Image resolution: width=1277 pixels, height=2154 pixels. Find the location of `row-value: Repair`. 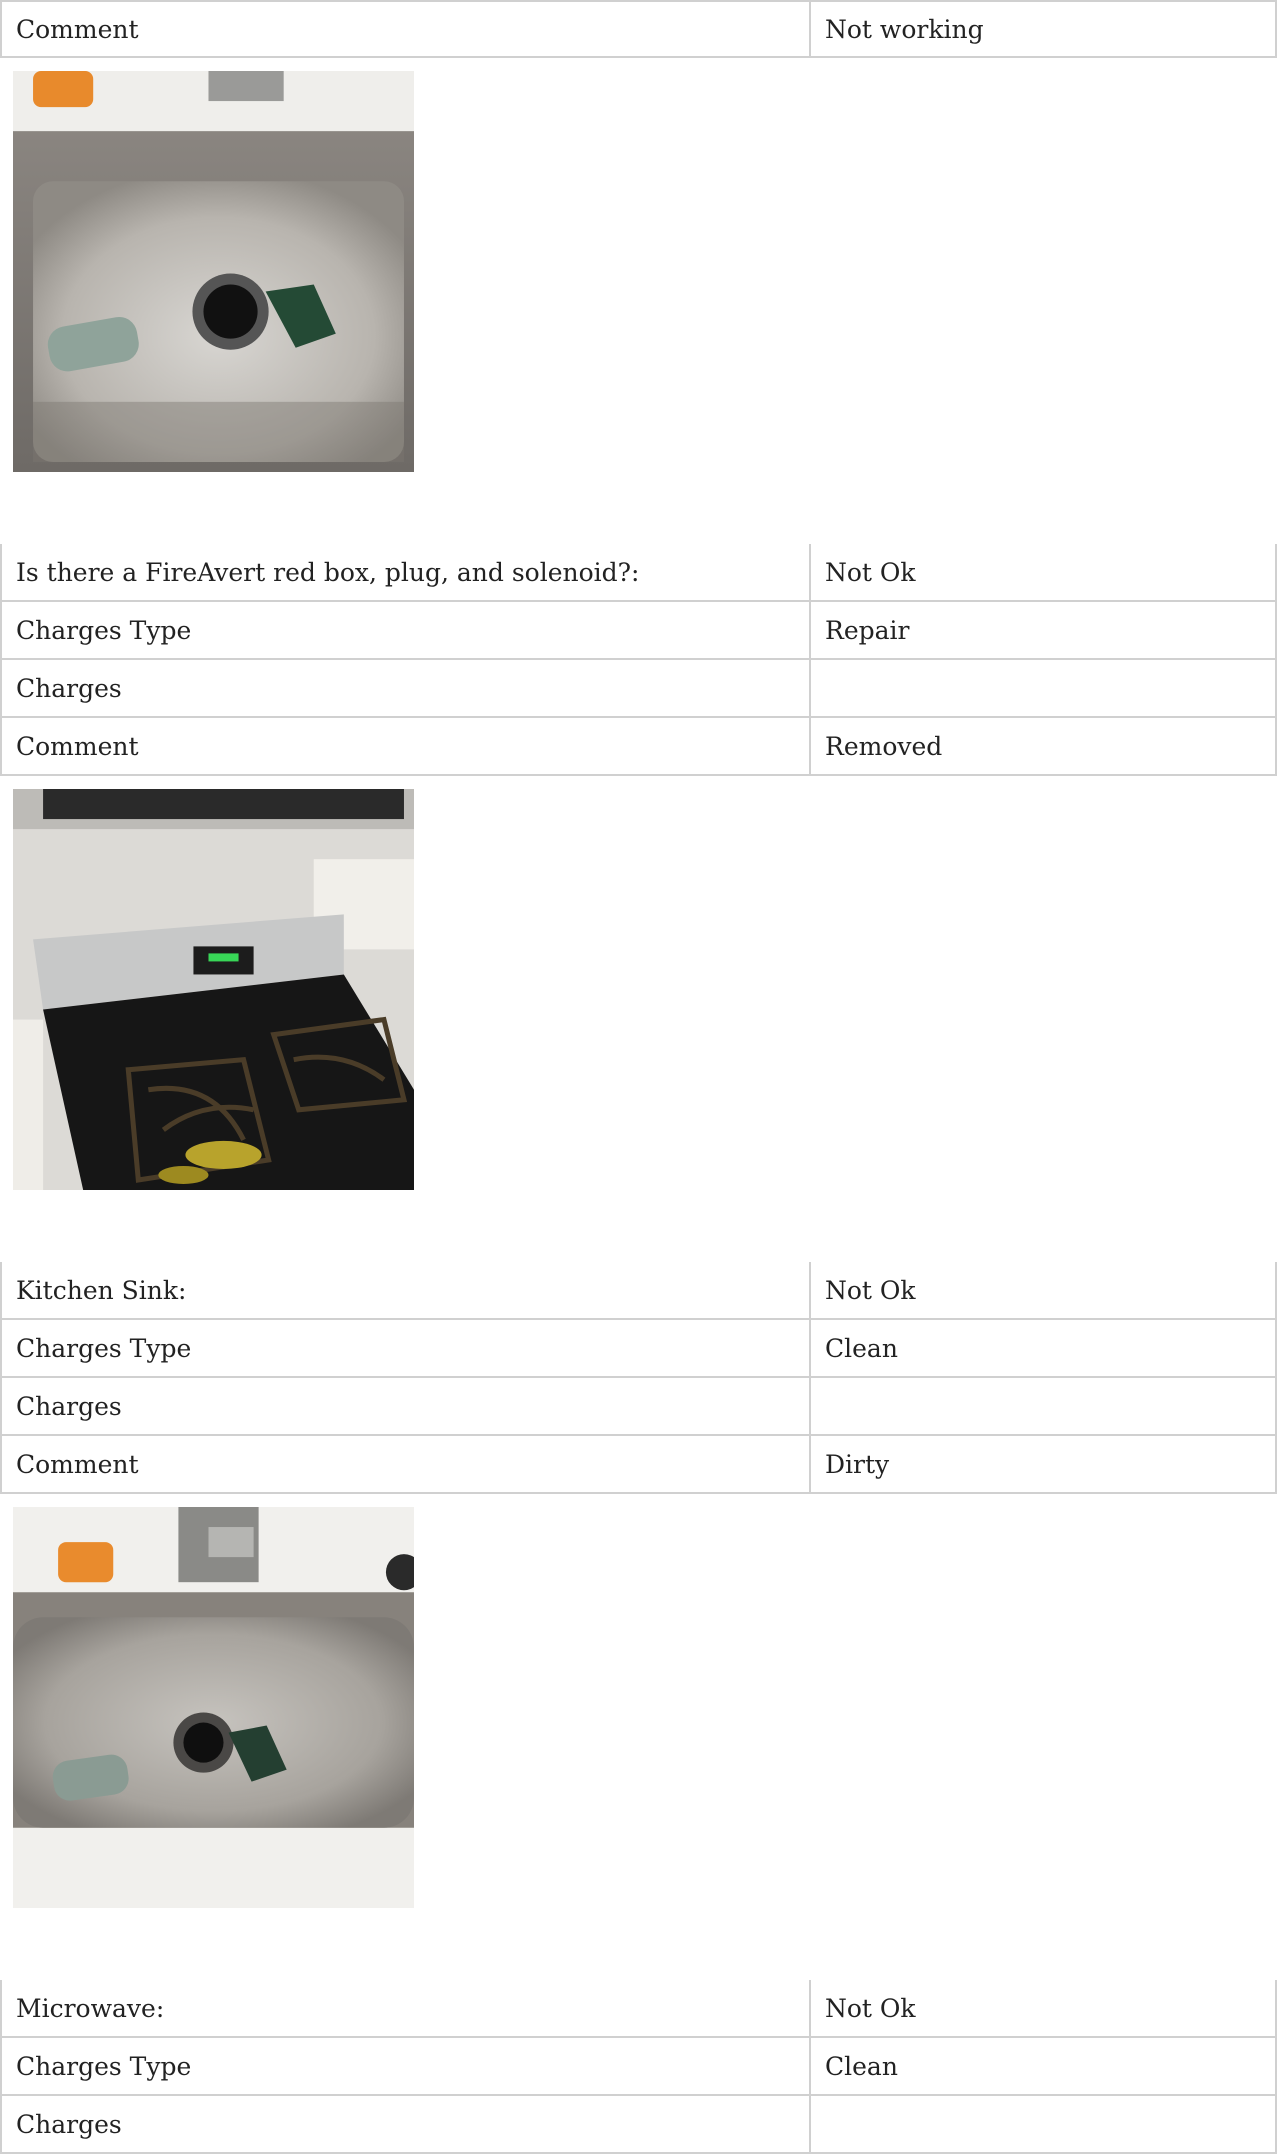

row-value: Repair is located at coordinates (1044, 630).